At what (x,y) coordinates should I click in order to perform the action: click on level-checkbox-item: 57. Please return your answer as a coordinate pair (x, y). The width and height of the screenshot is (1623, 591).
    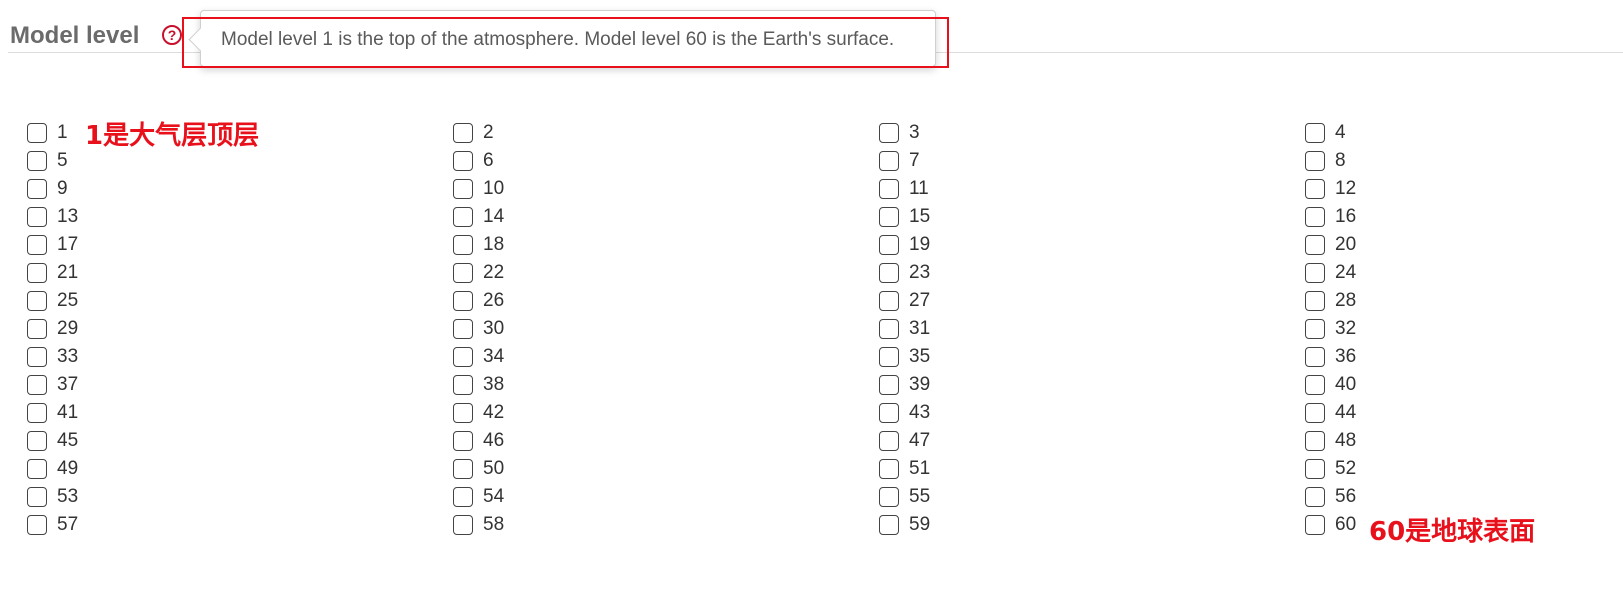
    Looking at the image, I should click on (52, 525).